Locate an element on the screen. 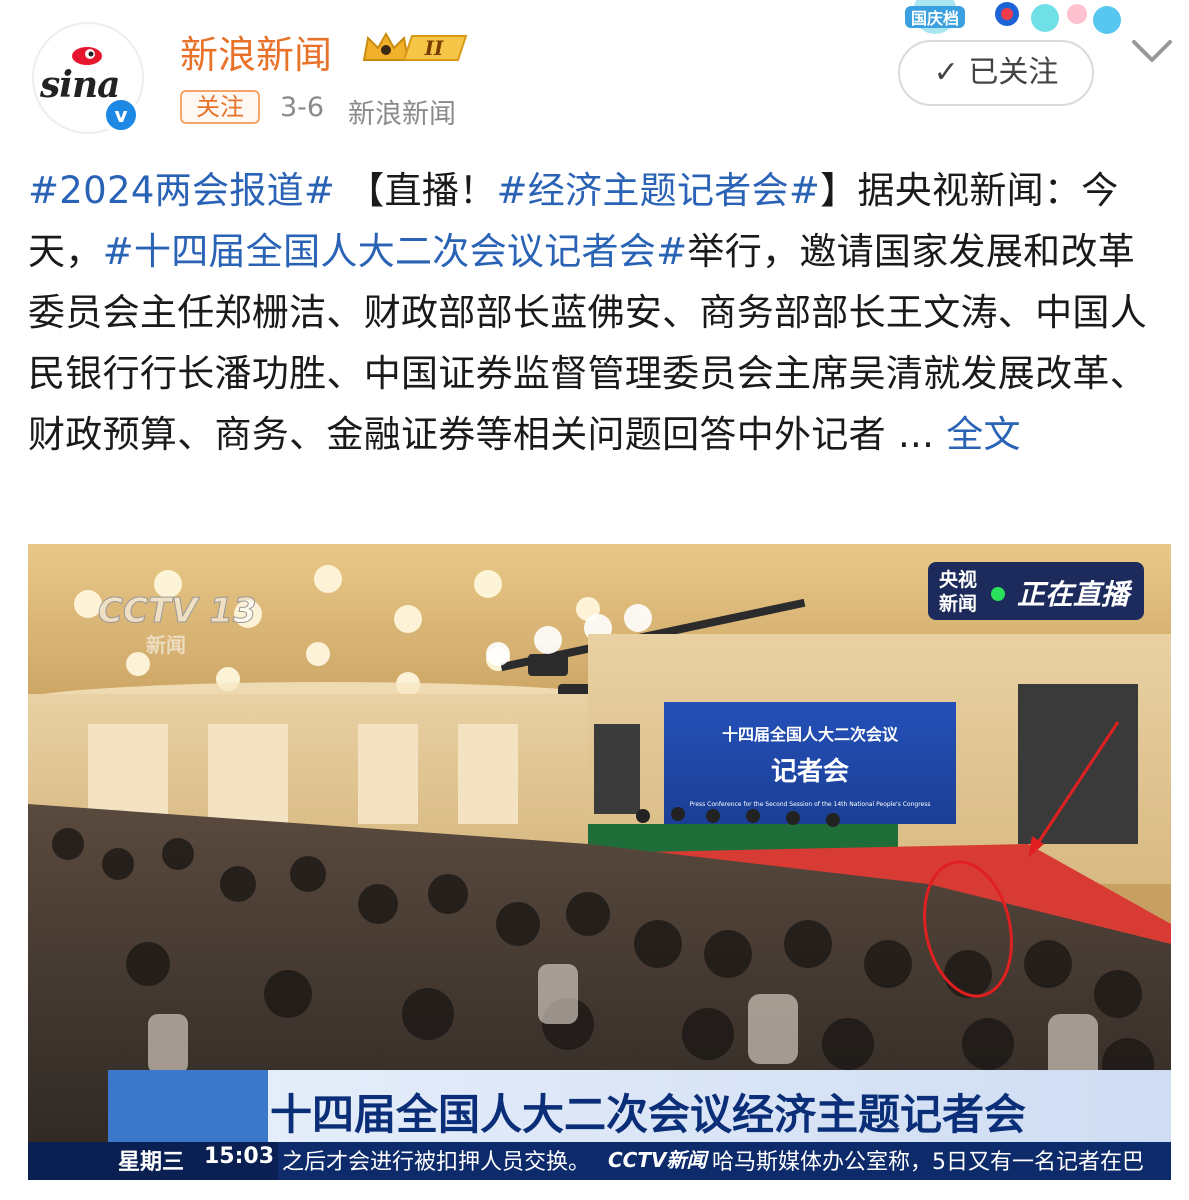 This screenshot has height=1200, width=1189. live-dot-icon is located at coordinates (998, 594).